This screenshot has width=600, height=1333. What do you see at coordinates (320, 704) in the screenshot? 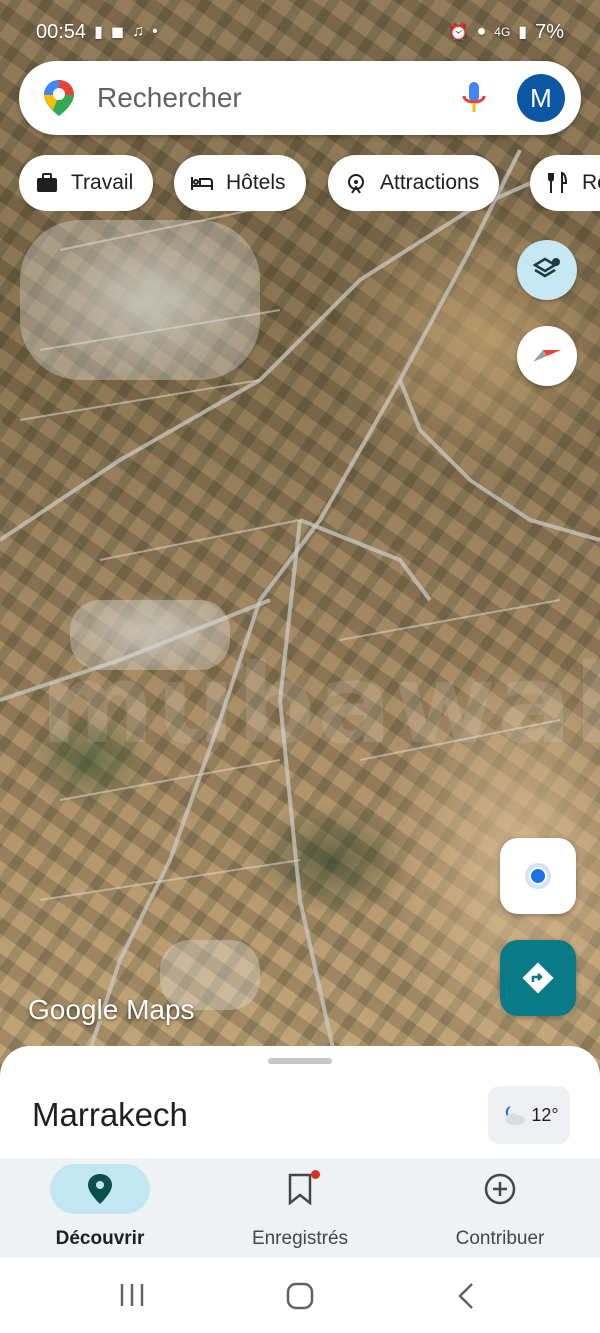
I see `watermark: mubawab` at bounding box center [320, 704].